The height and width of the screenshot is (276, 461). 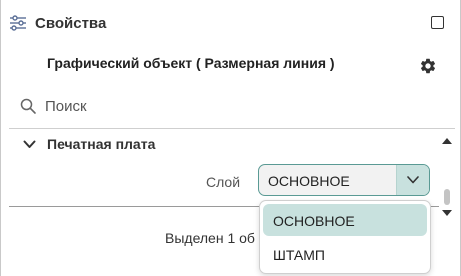 I want to click on status-text: Выделен 1 об, so click(x=210, y=238).